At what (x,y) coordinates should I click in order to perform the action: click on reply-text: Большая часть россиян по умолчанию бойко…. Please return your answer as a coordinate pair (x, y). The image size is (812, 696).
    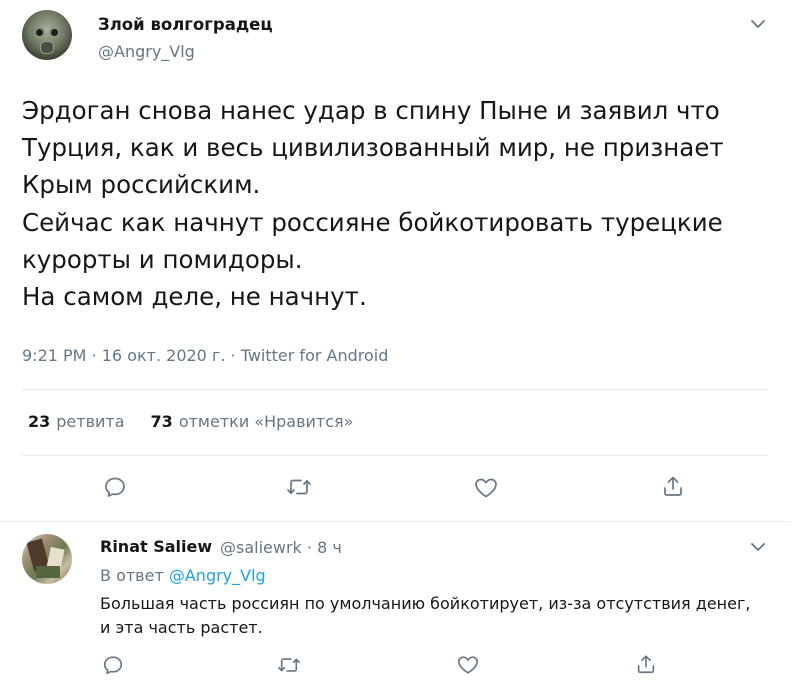
    Looking at the image, I should click on (425, 615).